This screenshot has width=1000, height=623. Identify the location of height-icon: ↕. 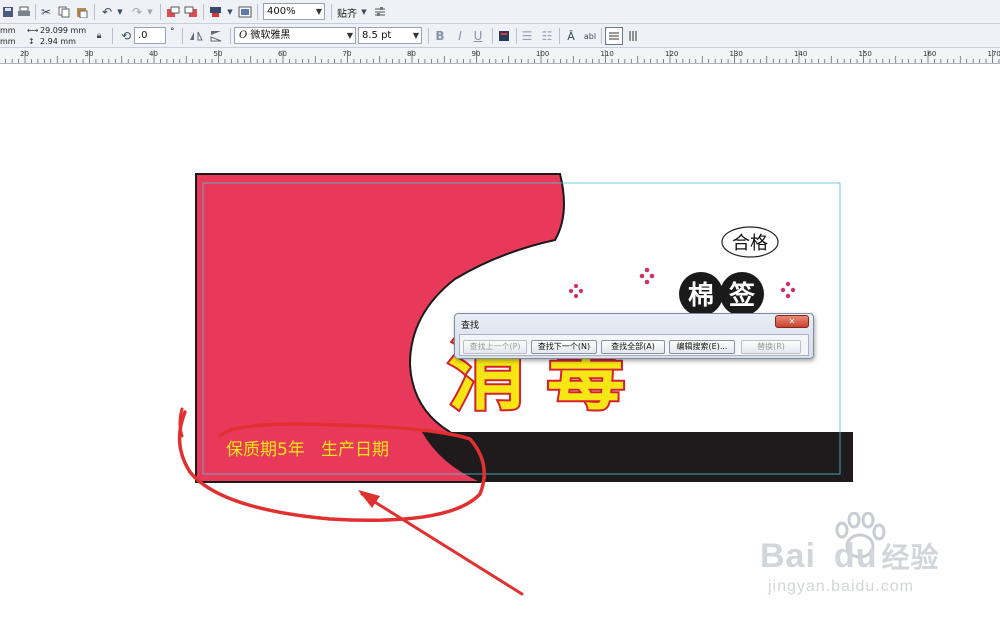
(31, 41).